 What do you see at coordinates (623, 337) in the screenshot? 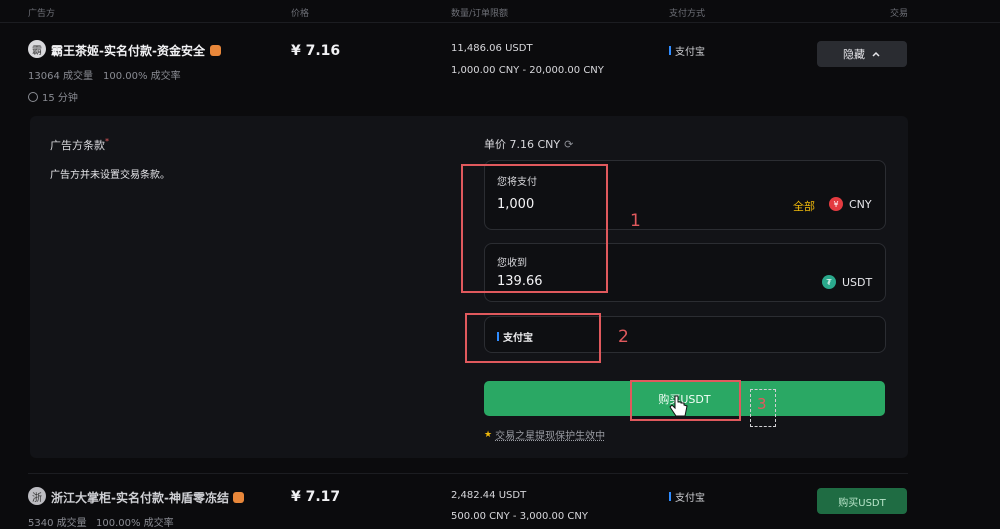
I see `annotation-label-2: 2` at bounding box center [623, 337].